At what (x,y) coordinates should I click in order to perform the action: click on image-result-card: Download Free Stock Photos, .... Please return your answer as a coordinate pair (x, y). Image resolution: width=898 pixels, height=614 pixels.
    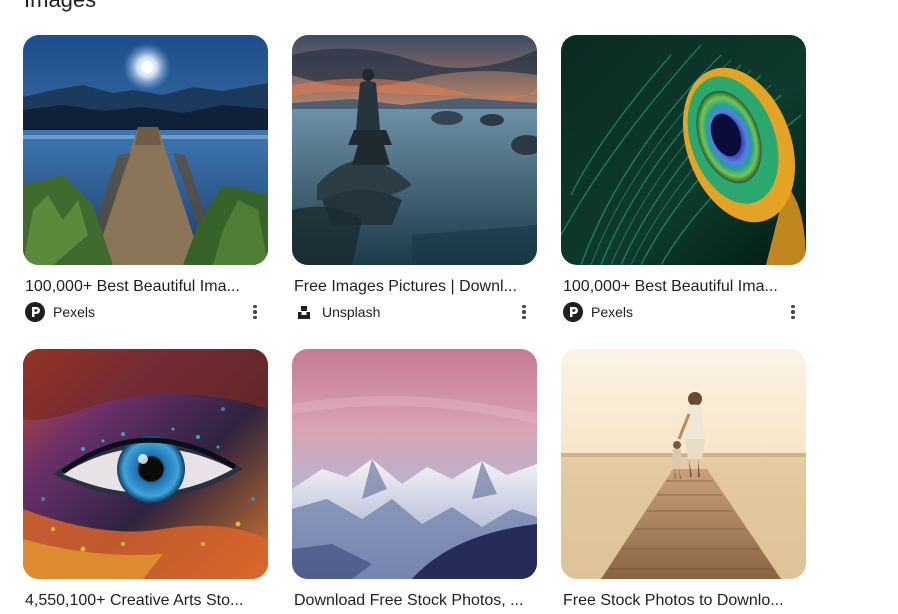
    Looking at the image, I should click on (415, 480).